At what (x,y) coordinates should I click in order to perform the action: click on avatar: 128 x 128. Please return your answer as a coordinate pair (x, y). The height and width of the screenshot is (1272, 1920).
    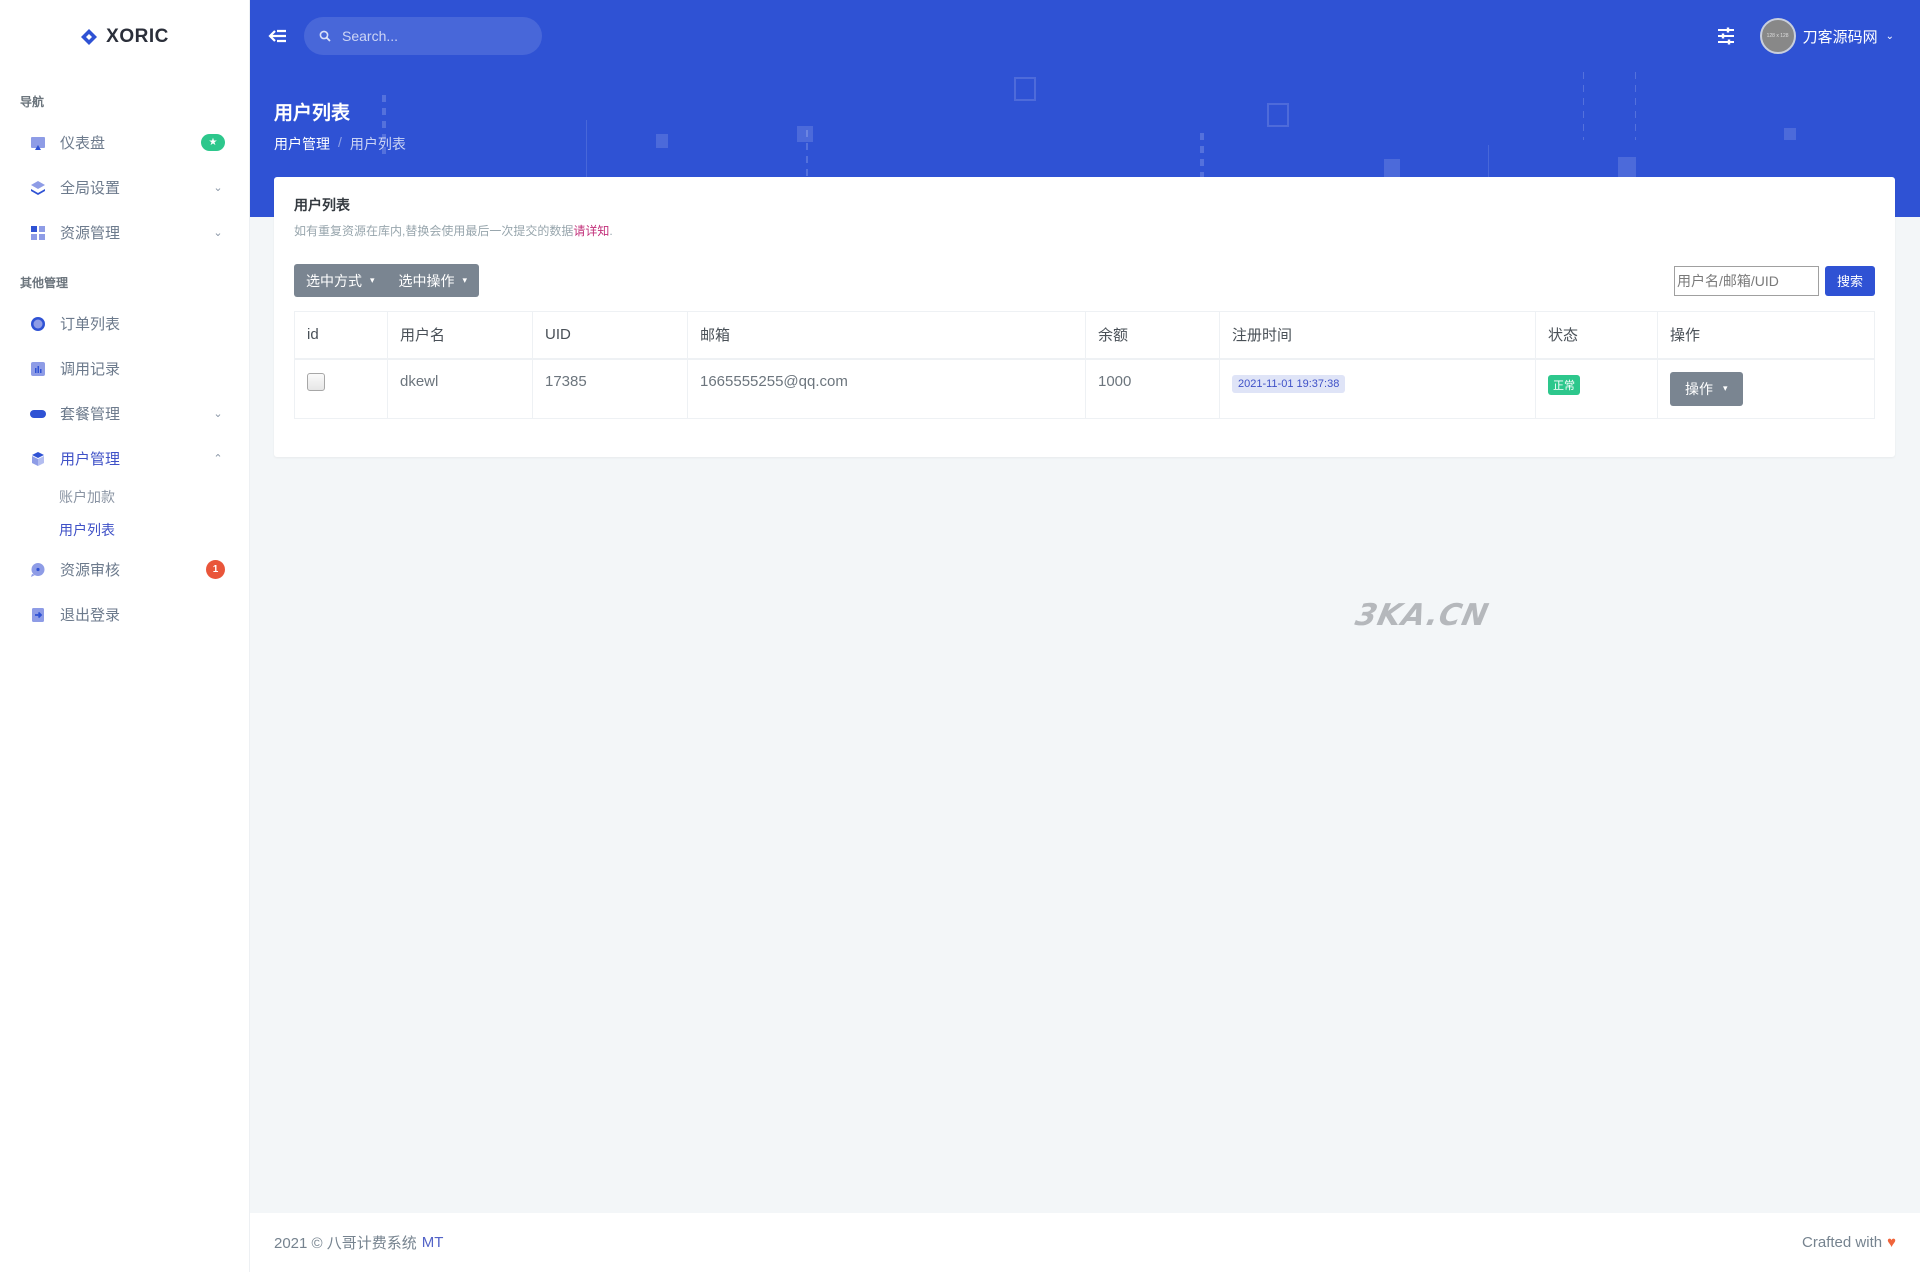
    Looking at the image, I should click on (1777, 36).